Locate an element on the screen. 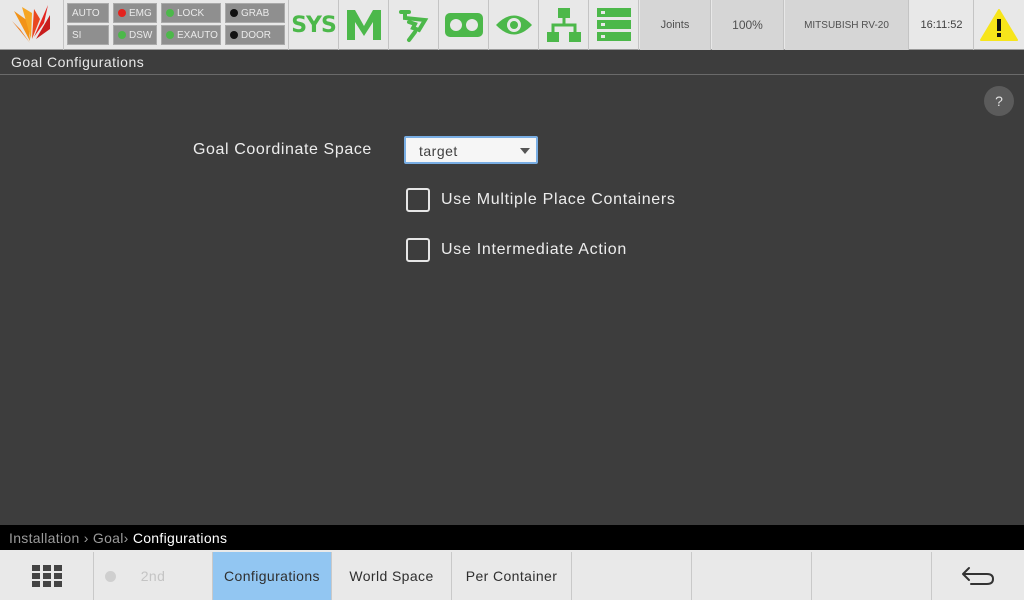 Image resolution: width=1024 pixels, height=600 pixels. io-circles-icon is located at coordinates (463, 25).